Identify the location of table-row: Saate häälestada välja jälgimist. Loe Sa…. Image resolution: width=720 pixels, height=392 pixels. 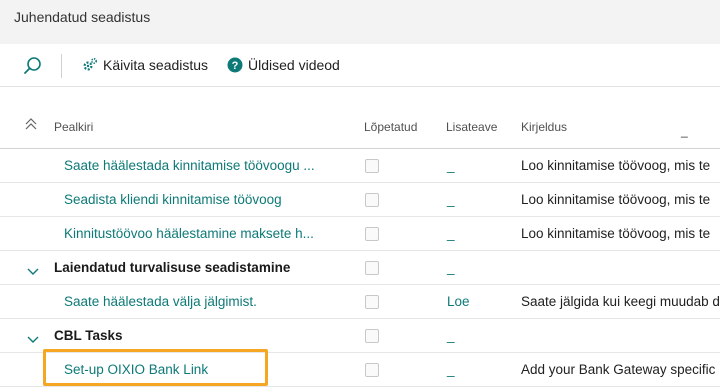
(360, 302).